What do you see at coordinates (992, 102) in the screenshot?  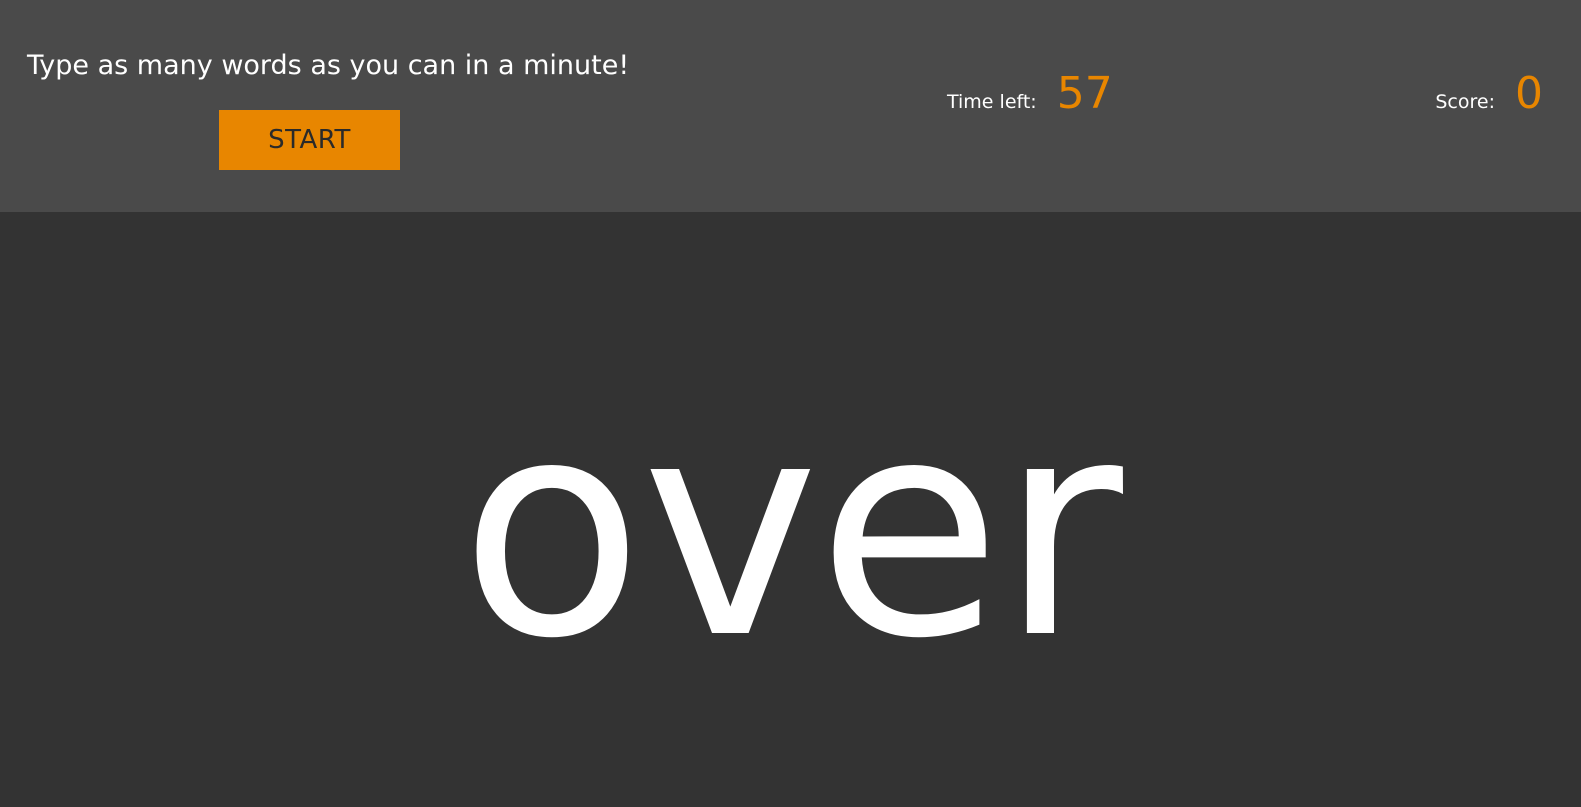 I see `timer-label: Time left:` at bounding box center [992, 102].